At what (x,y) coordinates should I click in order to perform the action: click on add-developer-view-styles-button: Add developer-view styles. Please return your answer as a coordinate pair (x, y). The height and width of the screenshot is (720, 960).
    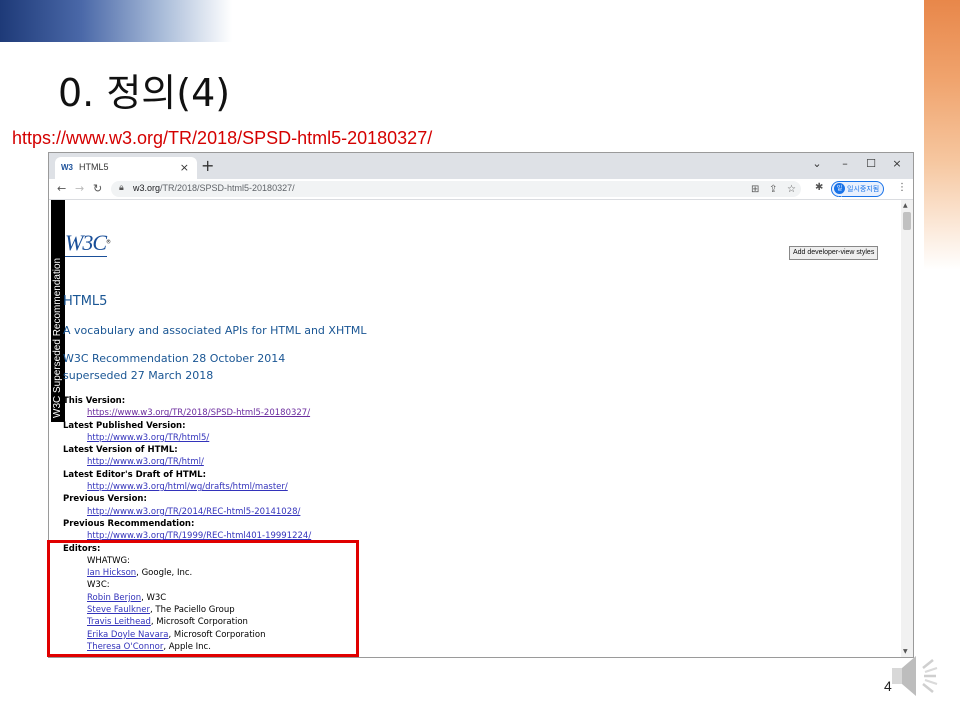
    Looking at the image, I should click on (834, 253).